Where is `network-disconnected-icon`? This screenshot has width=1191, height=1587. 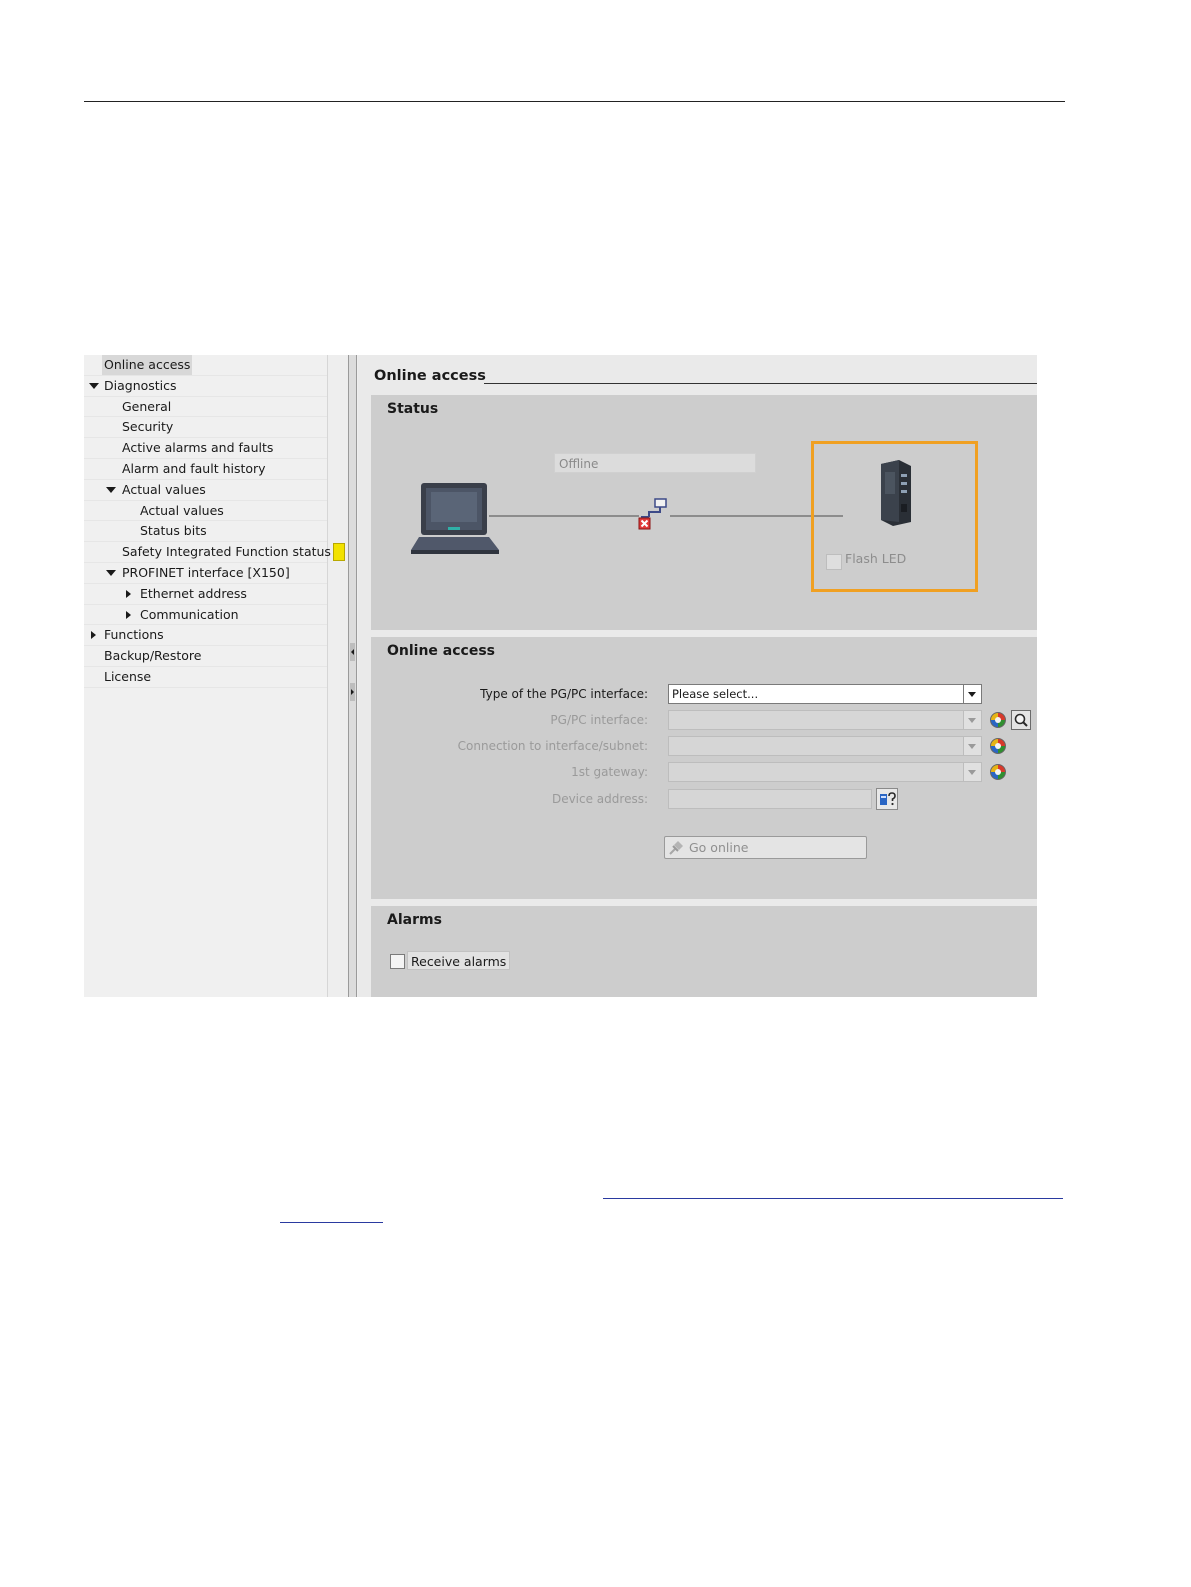
network-disconnected-icon is located at coordinates (652, 514).